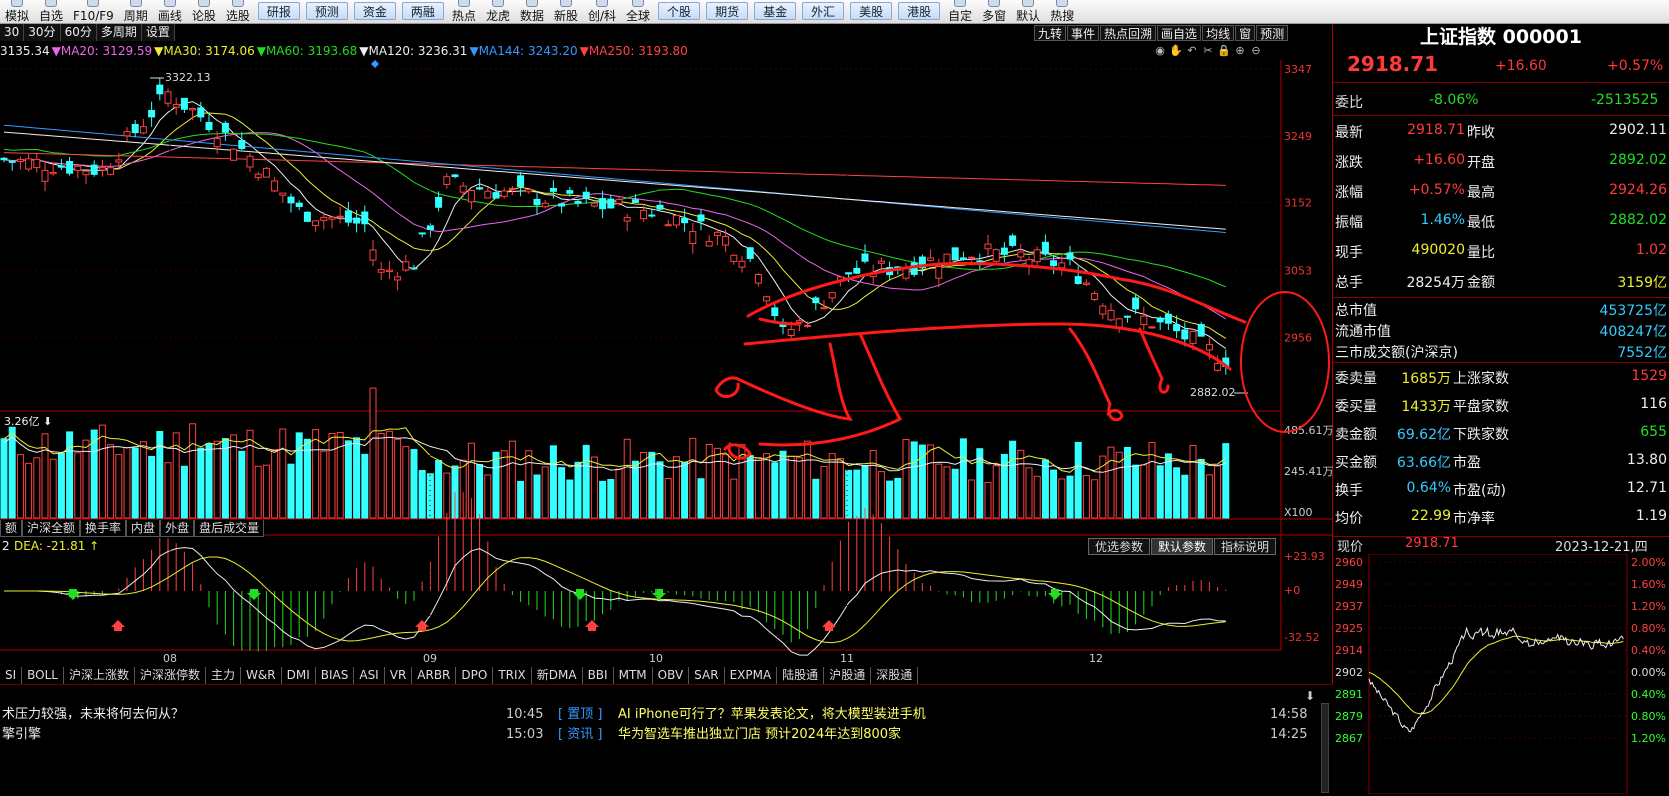 This screenshot has height=796, width=1669. Describe the element at coordinates (1272, 33) in the screenshot. I see `chart-tab-6: 预测` at that location.